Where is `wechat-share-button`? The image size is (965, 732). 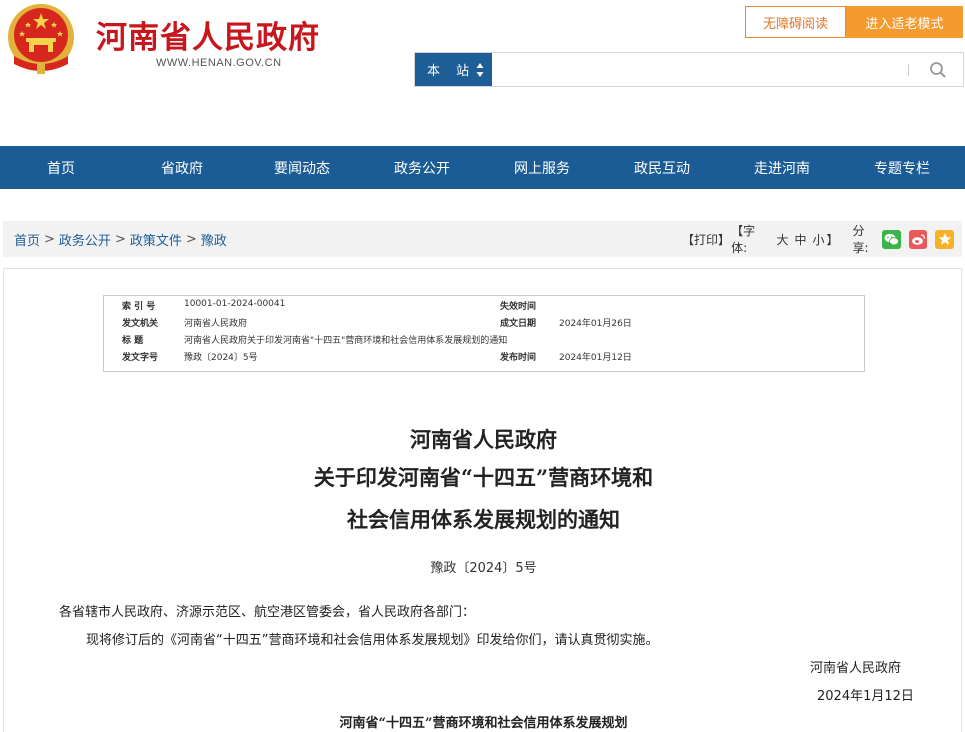 wechat-share-button is located at coordinates (891, 239).